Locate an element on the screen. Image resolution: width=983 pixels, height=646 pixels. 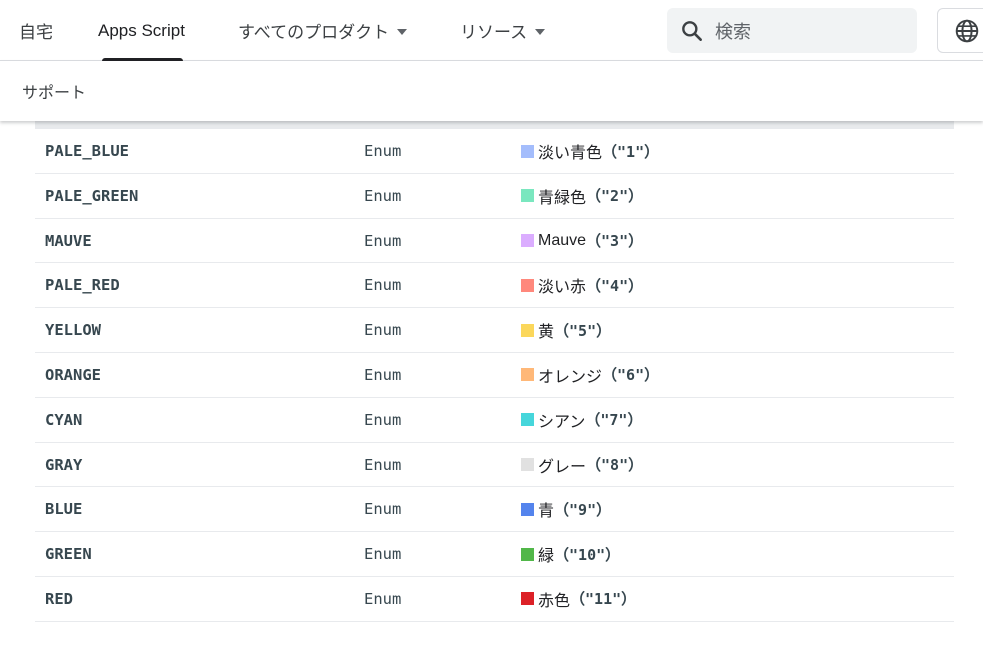
color-label: オレンジ is located at coordinates (570, 377).